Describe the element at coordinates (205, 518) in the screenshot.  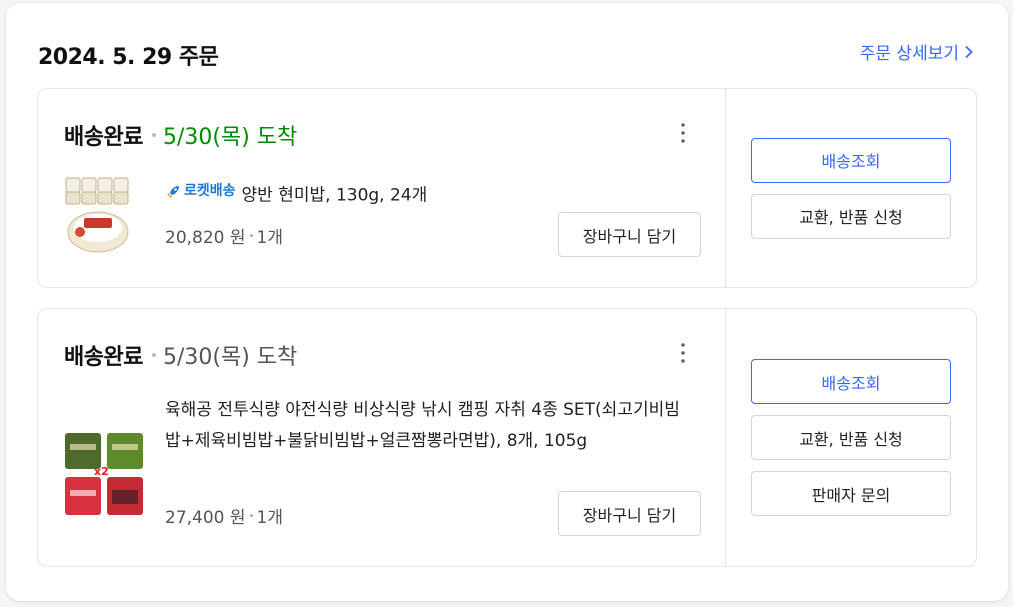
I see `product-price: 27,400 원` at that location.